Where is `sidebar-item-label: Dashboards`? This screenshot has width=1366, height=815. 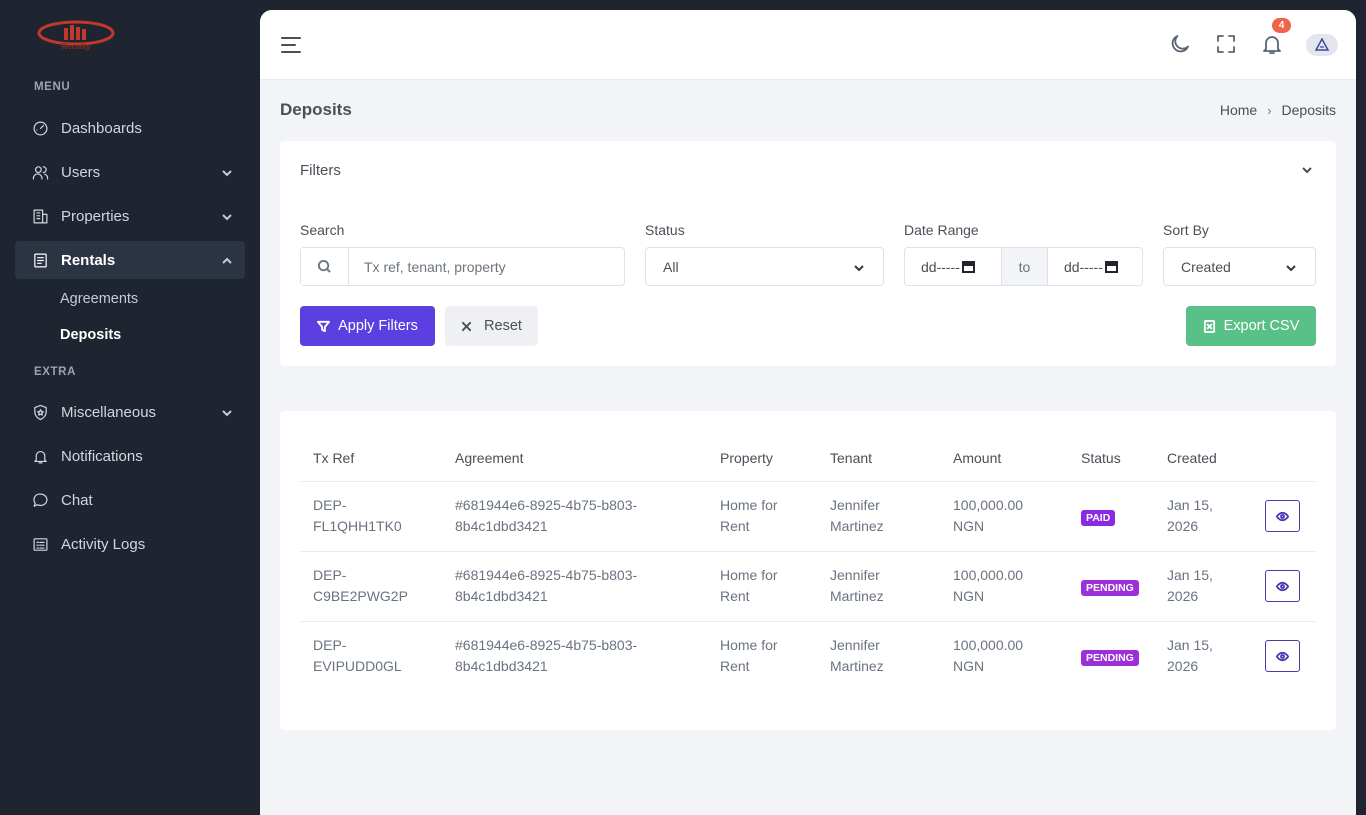
sidebar-item-label: Dashboards is located at coordinates (101, 128).